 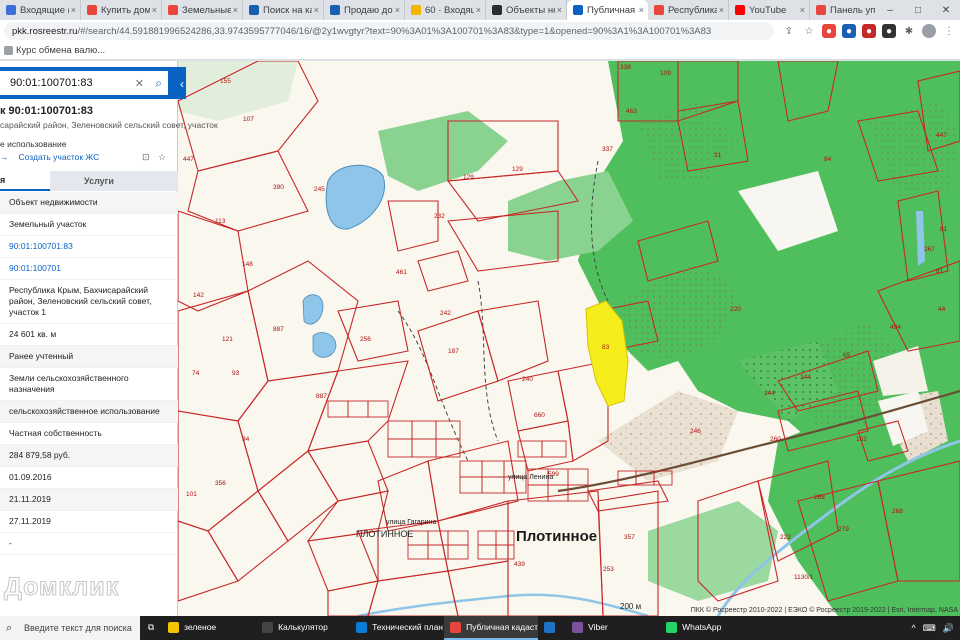 I want to click on taskbar-app: Viber, so click(x=613, y=628).